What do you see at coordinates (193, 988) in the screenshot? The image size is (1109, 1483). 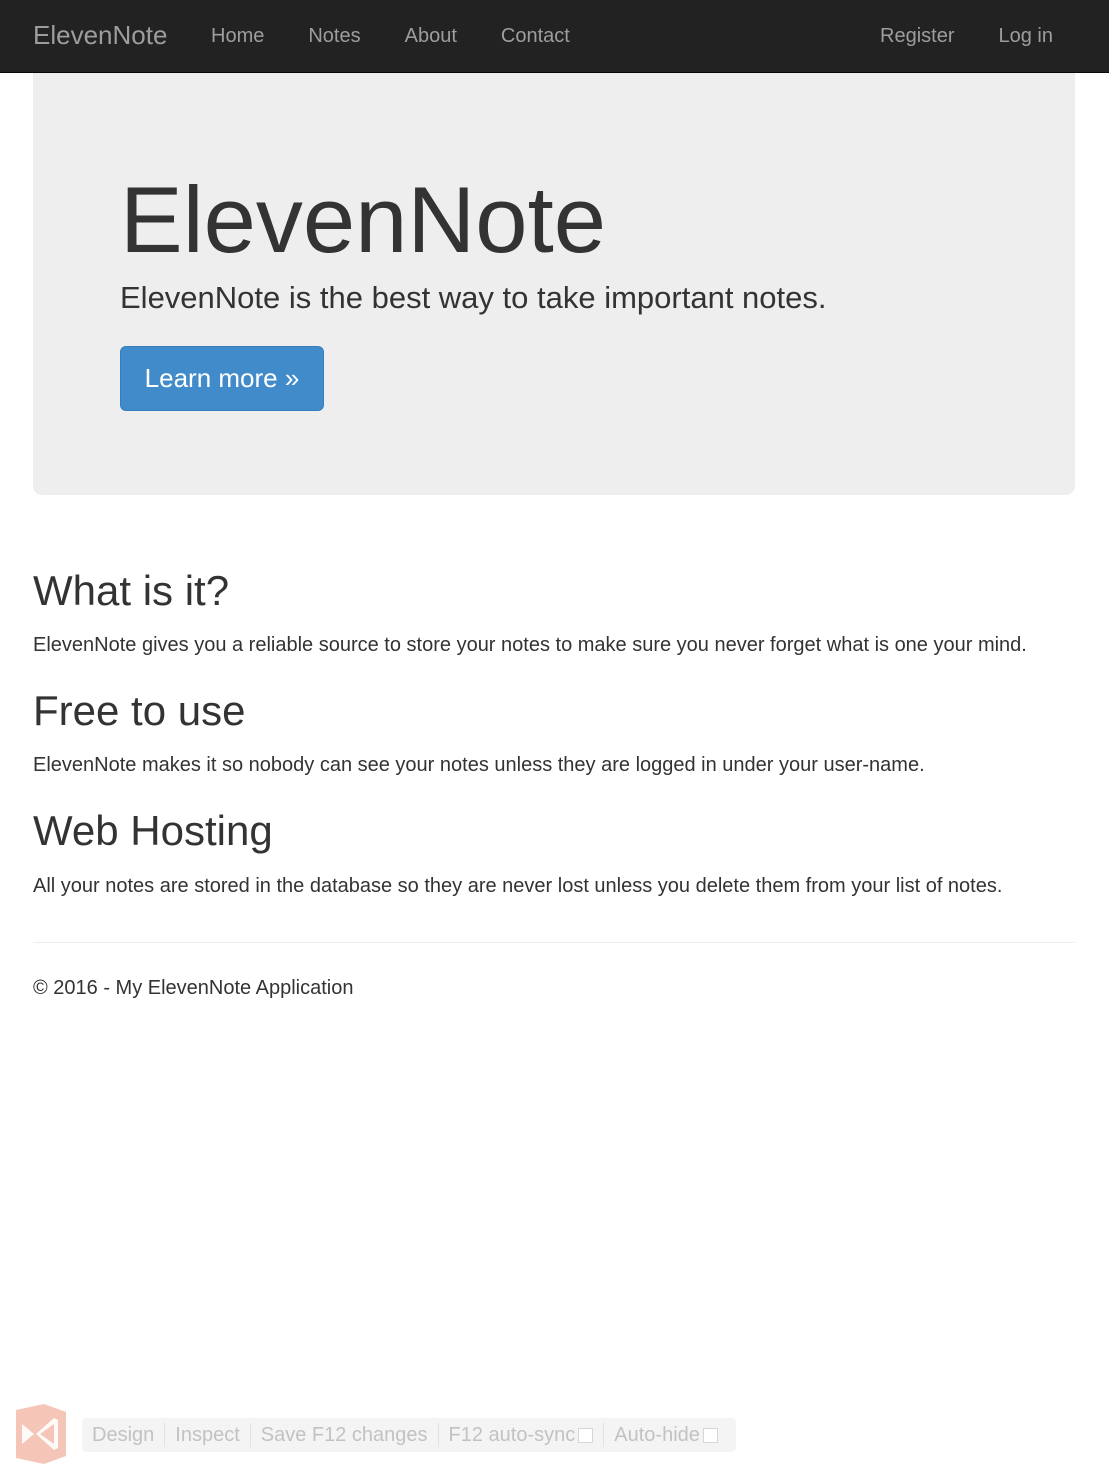 I see `footer-copyright: © 2016 - My ElevenNote Application` at bounding box center [193, 988].